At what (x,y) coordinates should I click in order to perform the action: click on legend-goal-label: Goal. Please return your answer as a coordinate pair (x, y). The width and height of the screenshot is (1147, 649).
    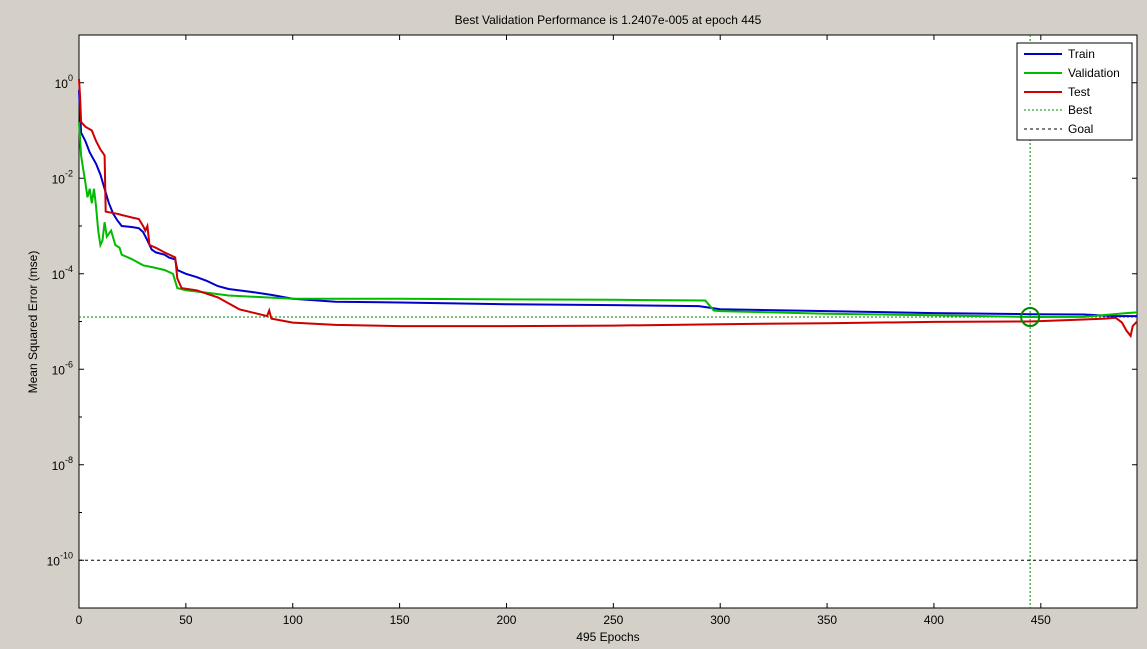
    Looking at the image, I should click on (1080, 129).